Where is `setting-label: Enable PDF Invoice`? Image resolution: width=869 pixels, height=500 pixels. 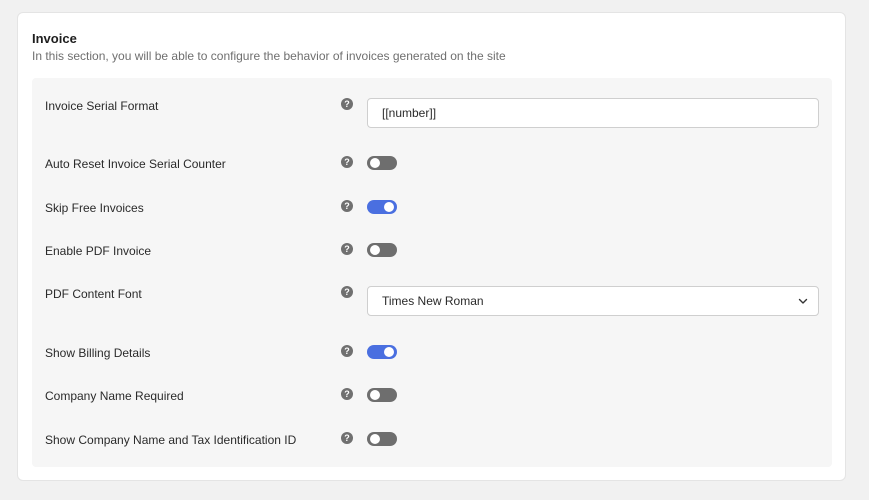 setting-label: Enable PDF Invoice is located at coordinates (98, 251).